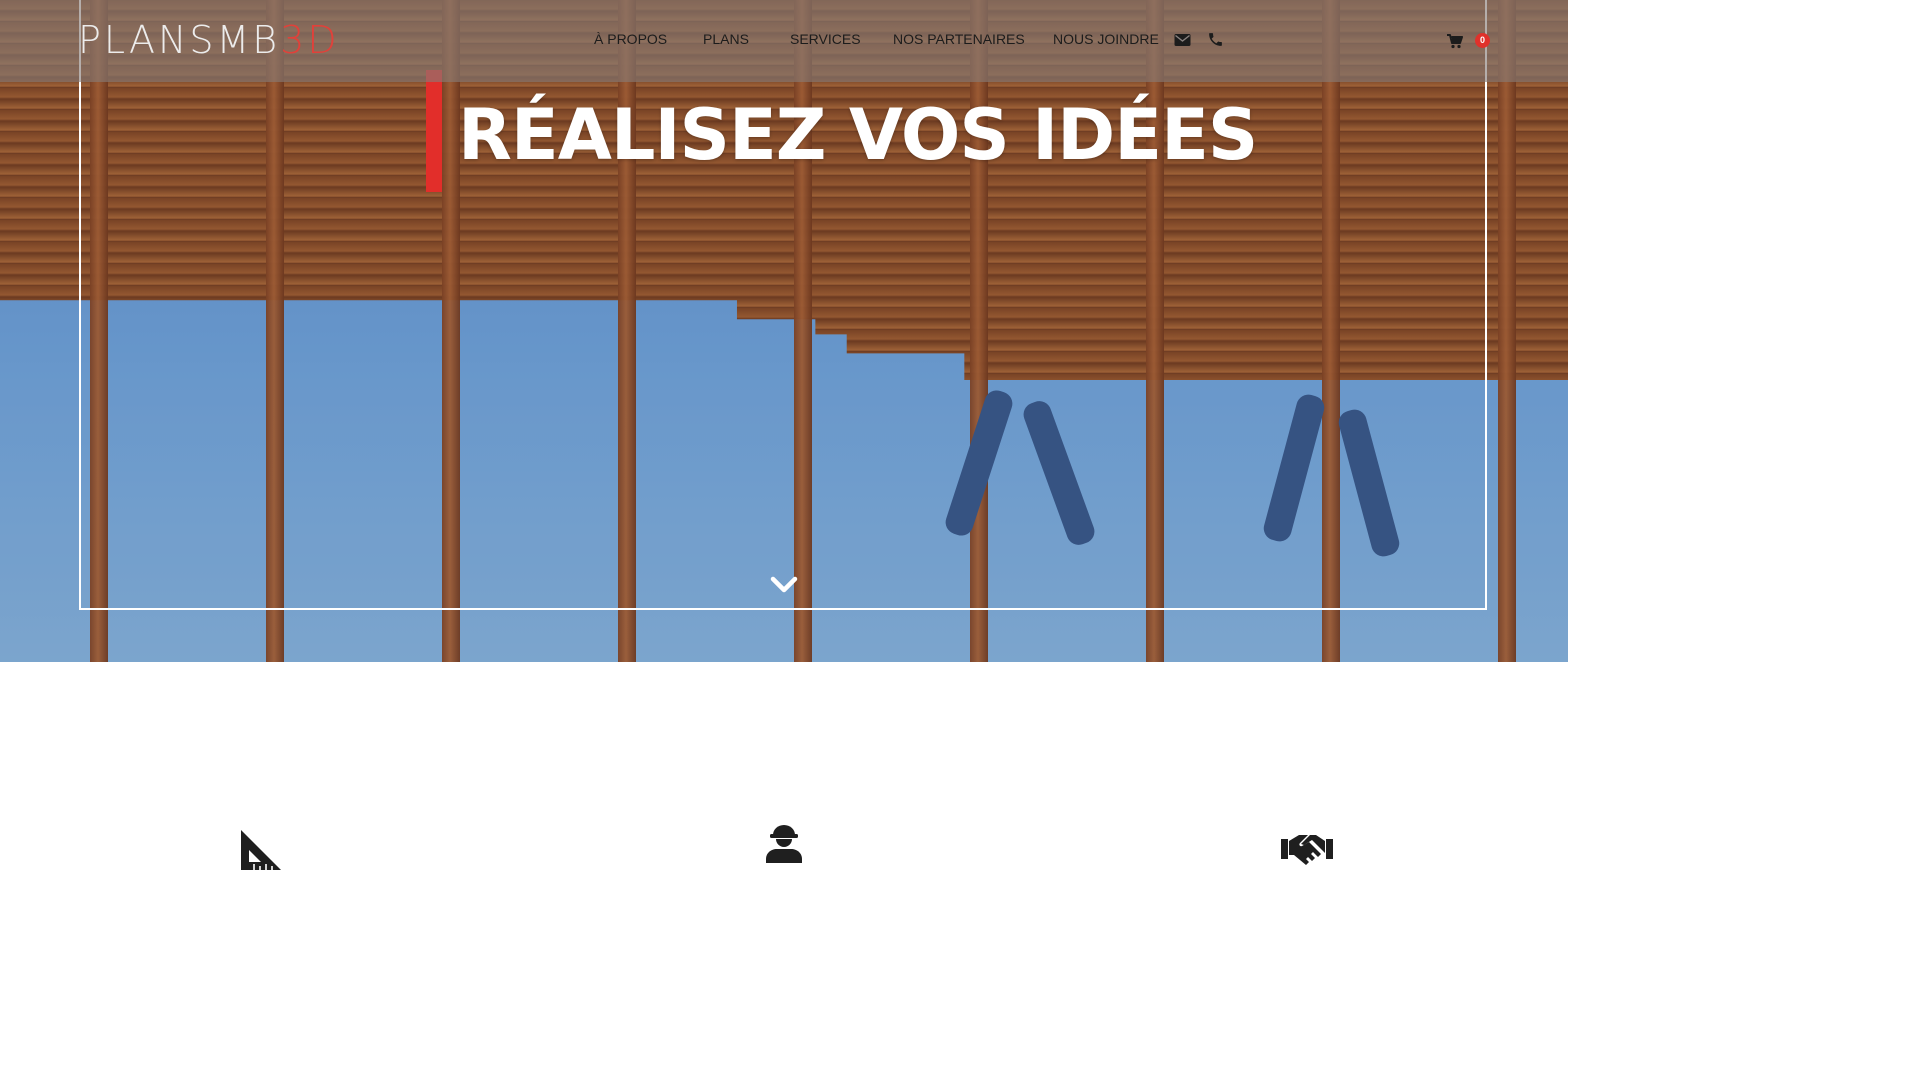 The image size is (1920, 1080). I want to click on logo-text-accent: 3D, so click(310, 40).